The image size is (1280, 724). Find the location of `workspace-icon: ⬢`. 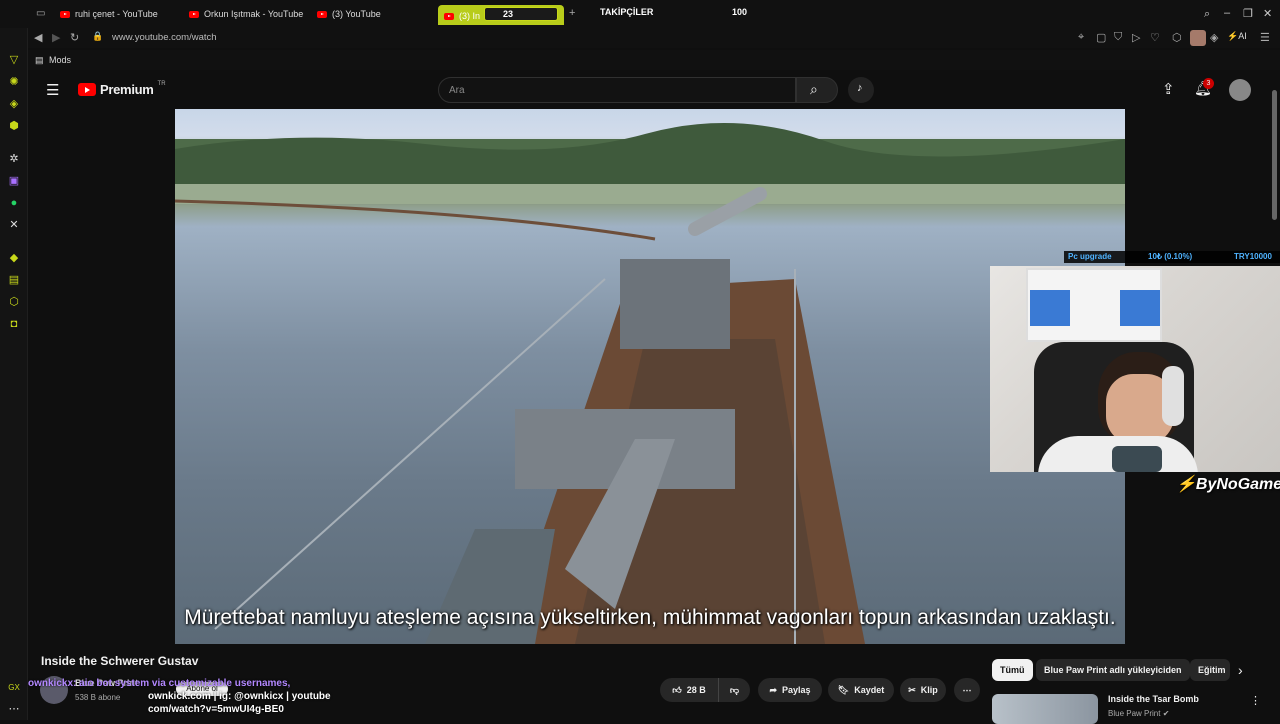

workspace-icon: ⬢ is located at coordinates (14, 126).